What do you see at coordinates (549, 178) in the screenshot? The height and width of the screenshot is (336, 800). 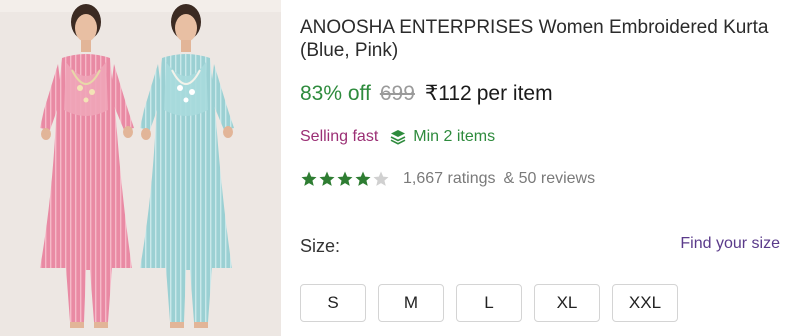 I see `reviews-count: & 50 reviews` at bounding box center [549, 178].